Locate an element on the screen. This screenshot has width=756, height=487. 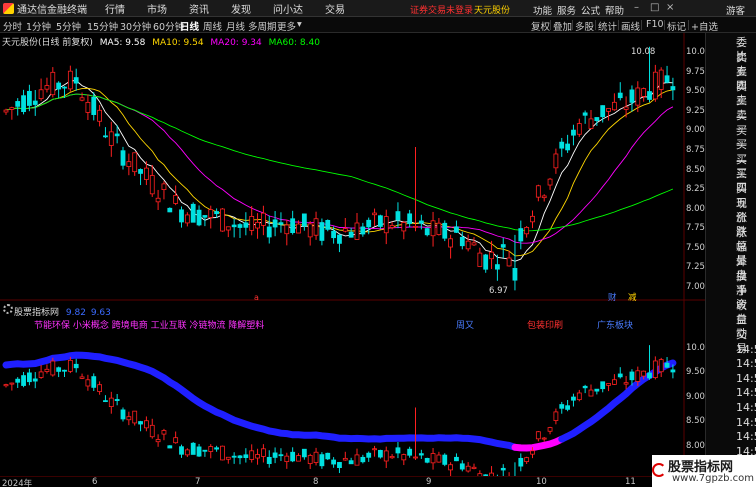
date-label-month: 11 is located at coordinates (630, 482).